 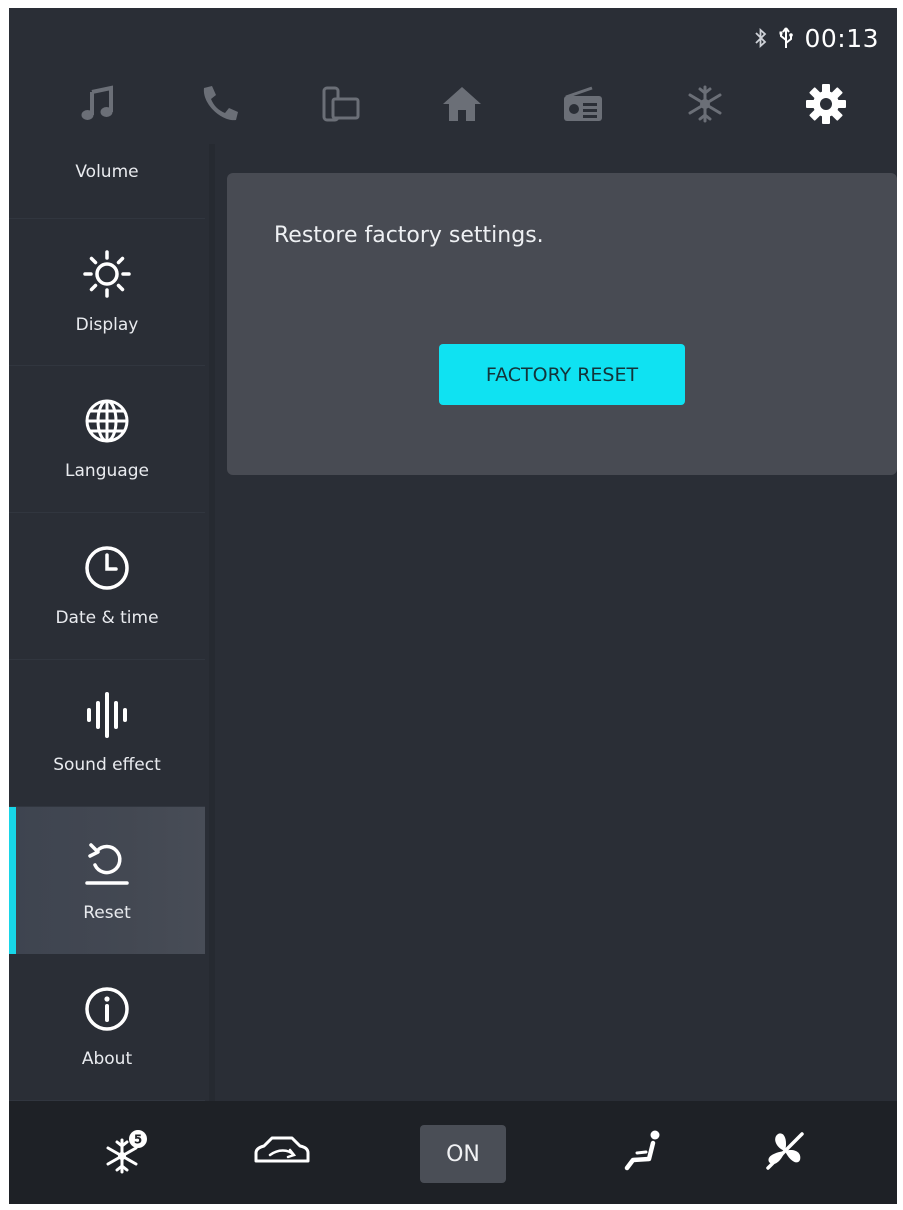 What do you see at coordinates (107, 471) in the screenshot?
I see `sidebar-item-label: Language` at bounding box center [107, 471].